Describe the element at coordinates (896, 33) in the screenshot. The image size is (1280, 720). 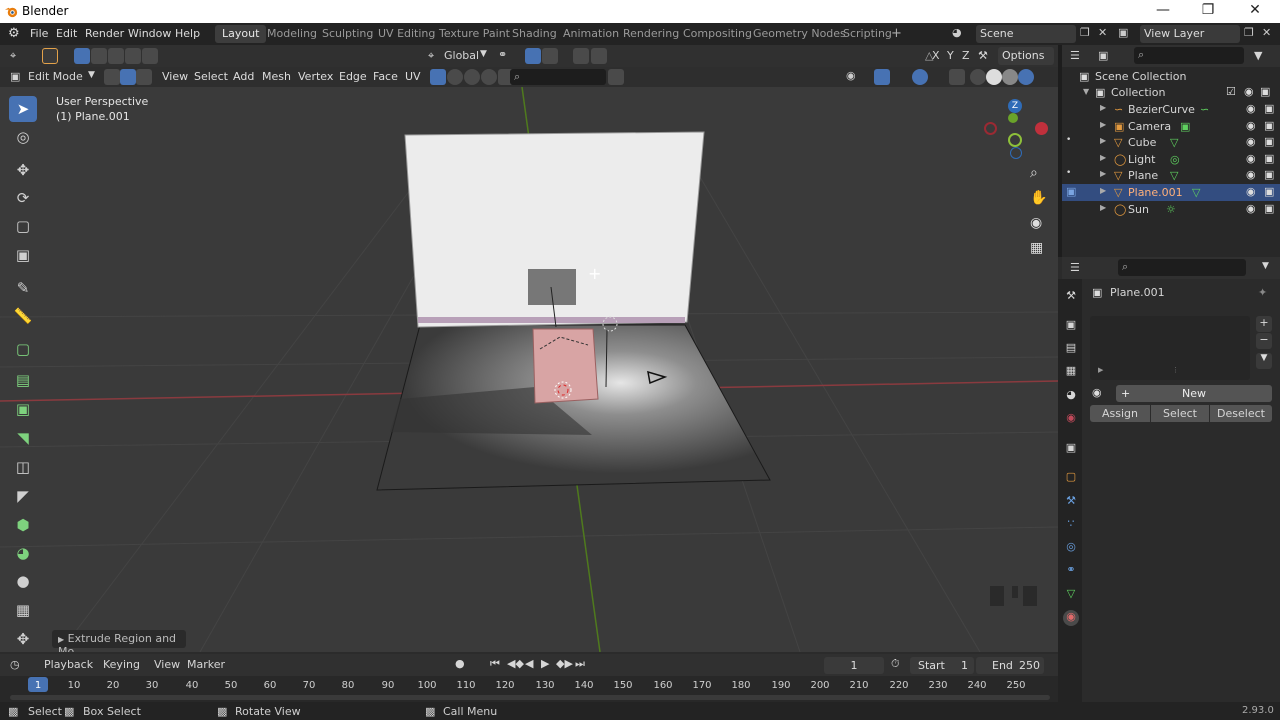
I see `add-workspace-button: +` at that location.